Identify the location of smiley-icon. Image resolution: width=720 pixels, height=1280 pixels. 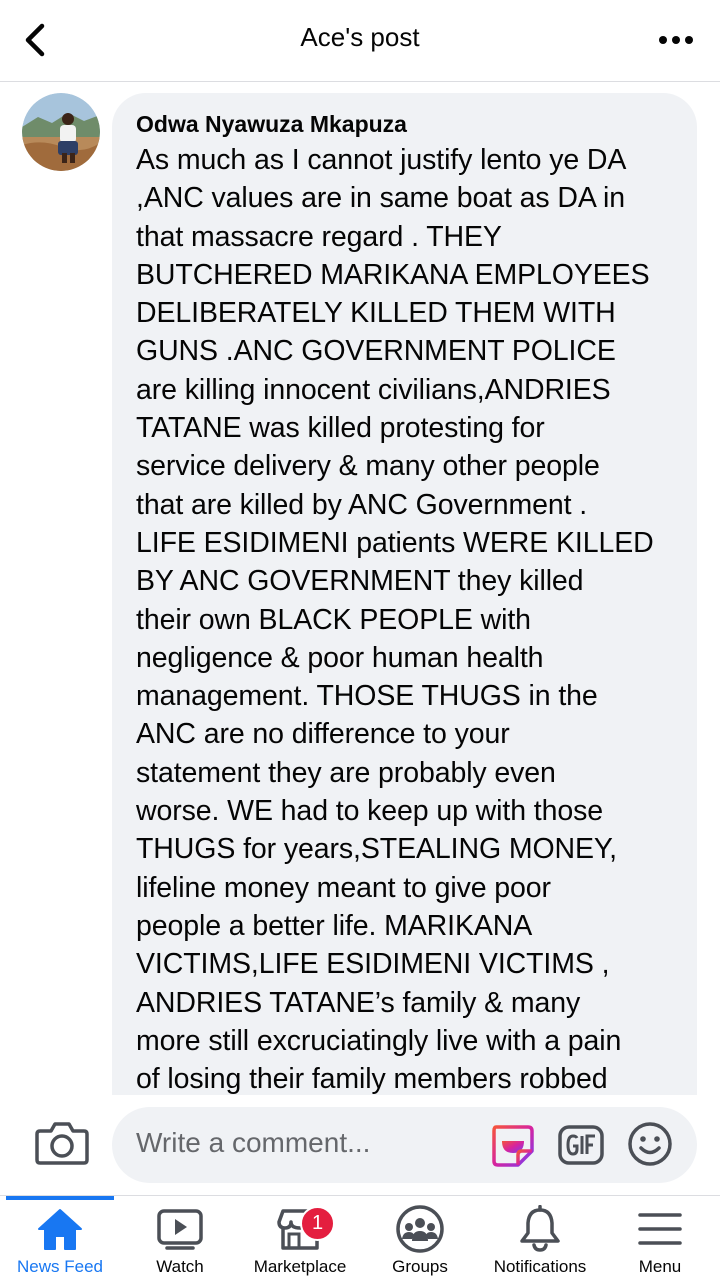
(650, 1144).